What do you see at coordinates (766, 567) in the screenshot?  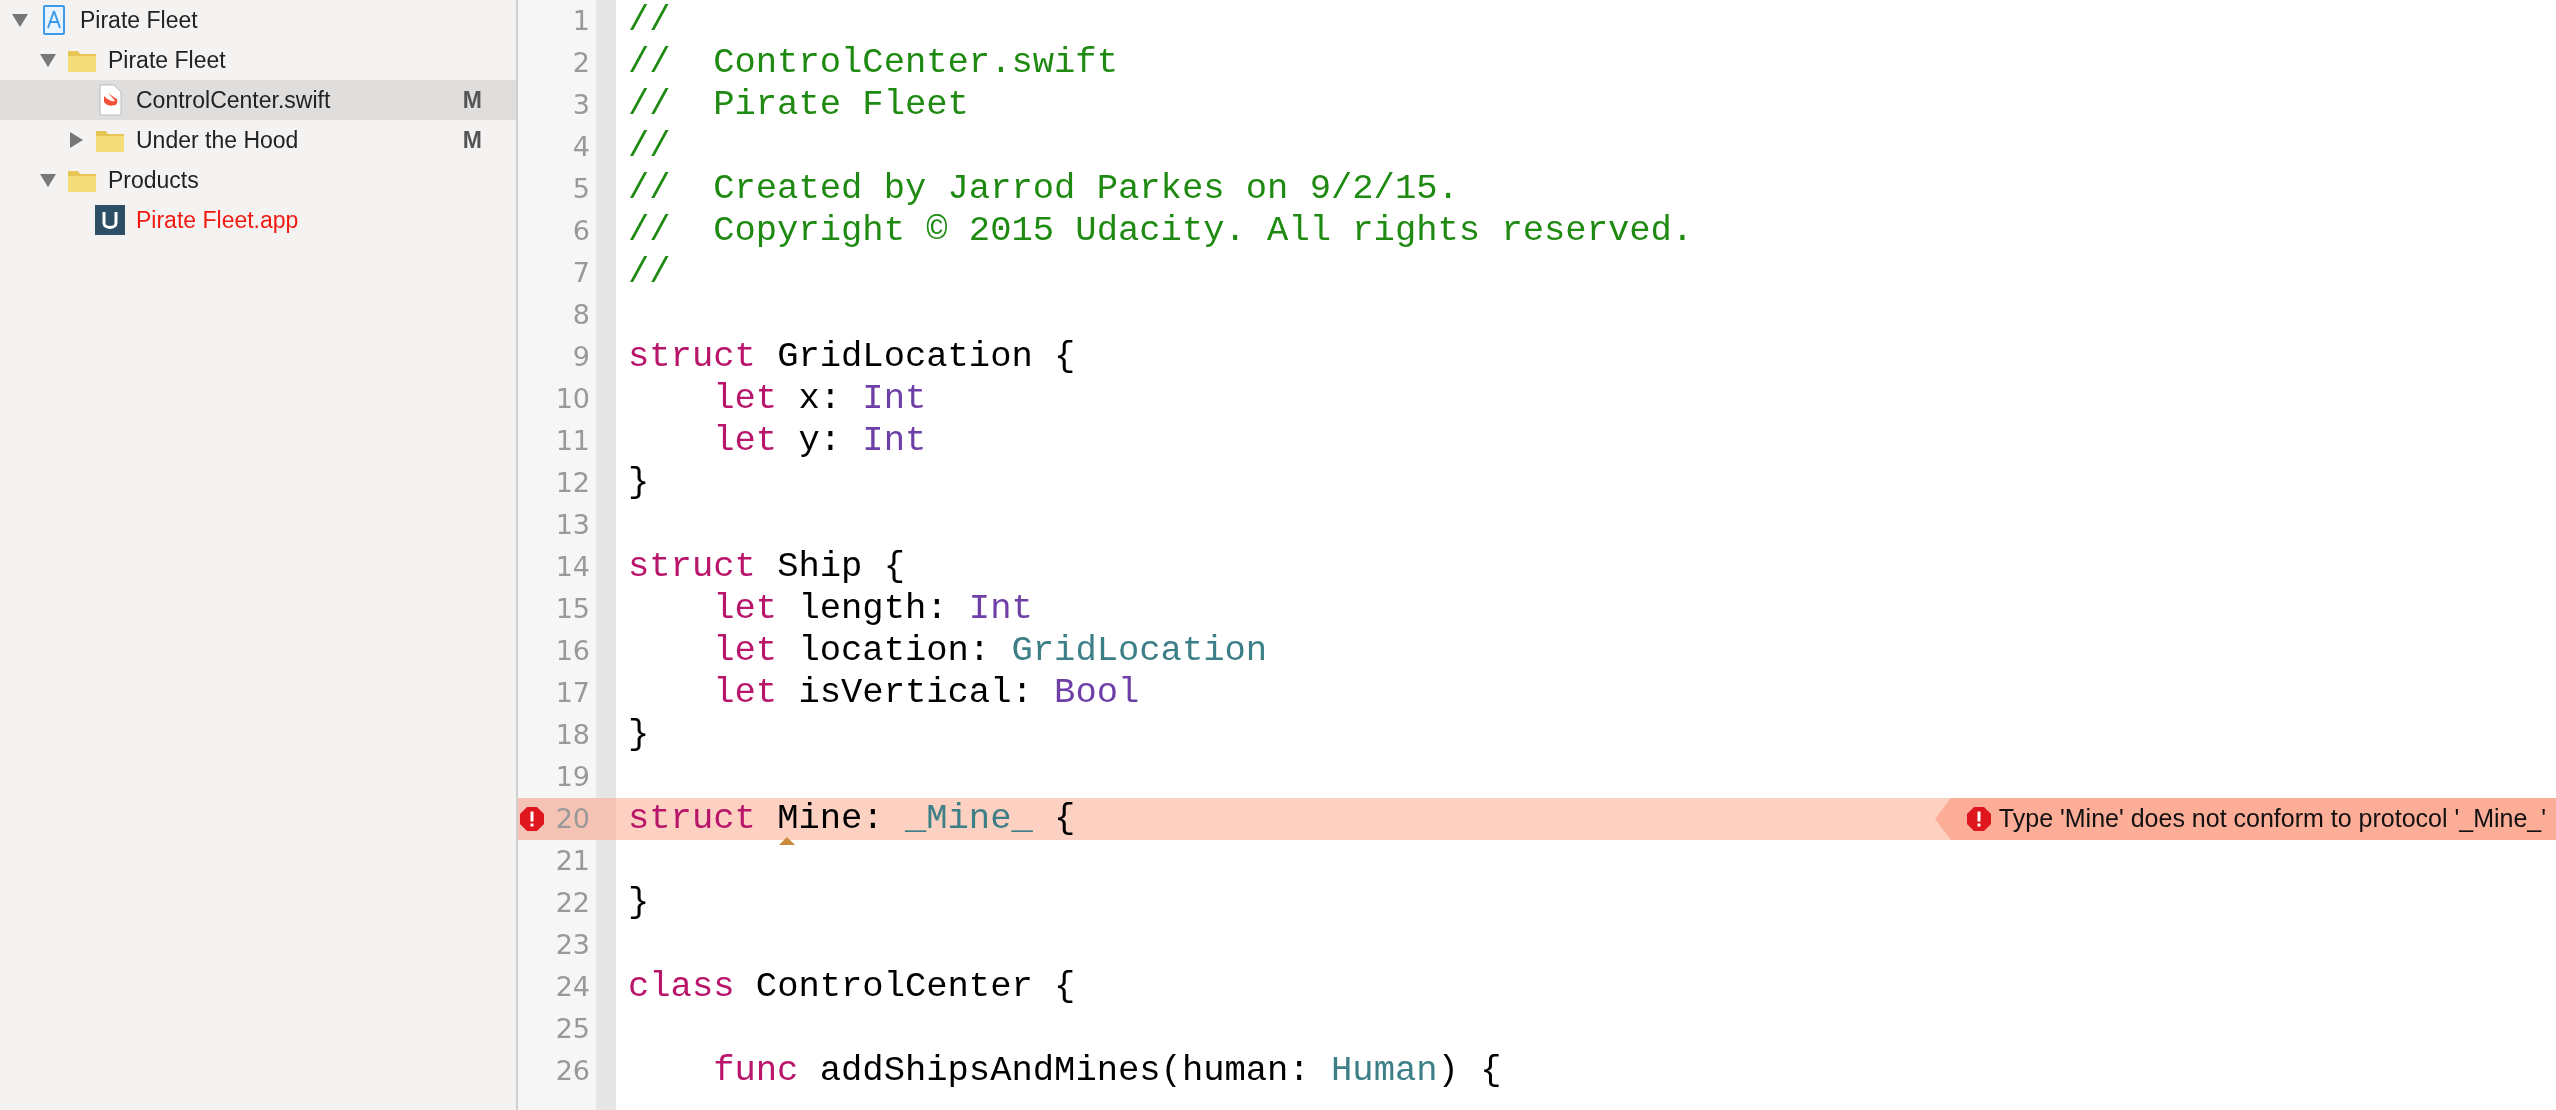 I see `code-line: struct Ship {` at bounding box center [766, 567].